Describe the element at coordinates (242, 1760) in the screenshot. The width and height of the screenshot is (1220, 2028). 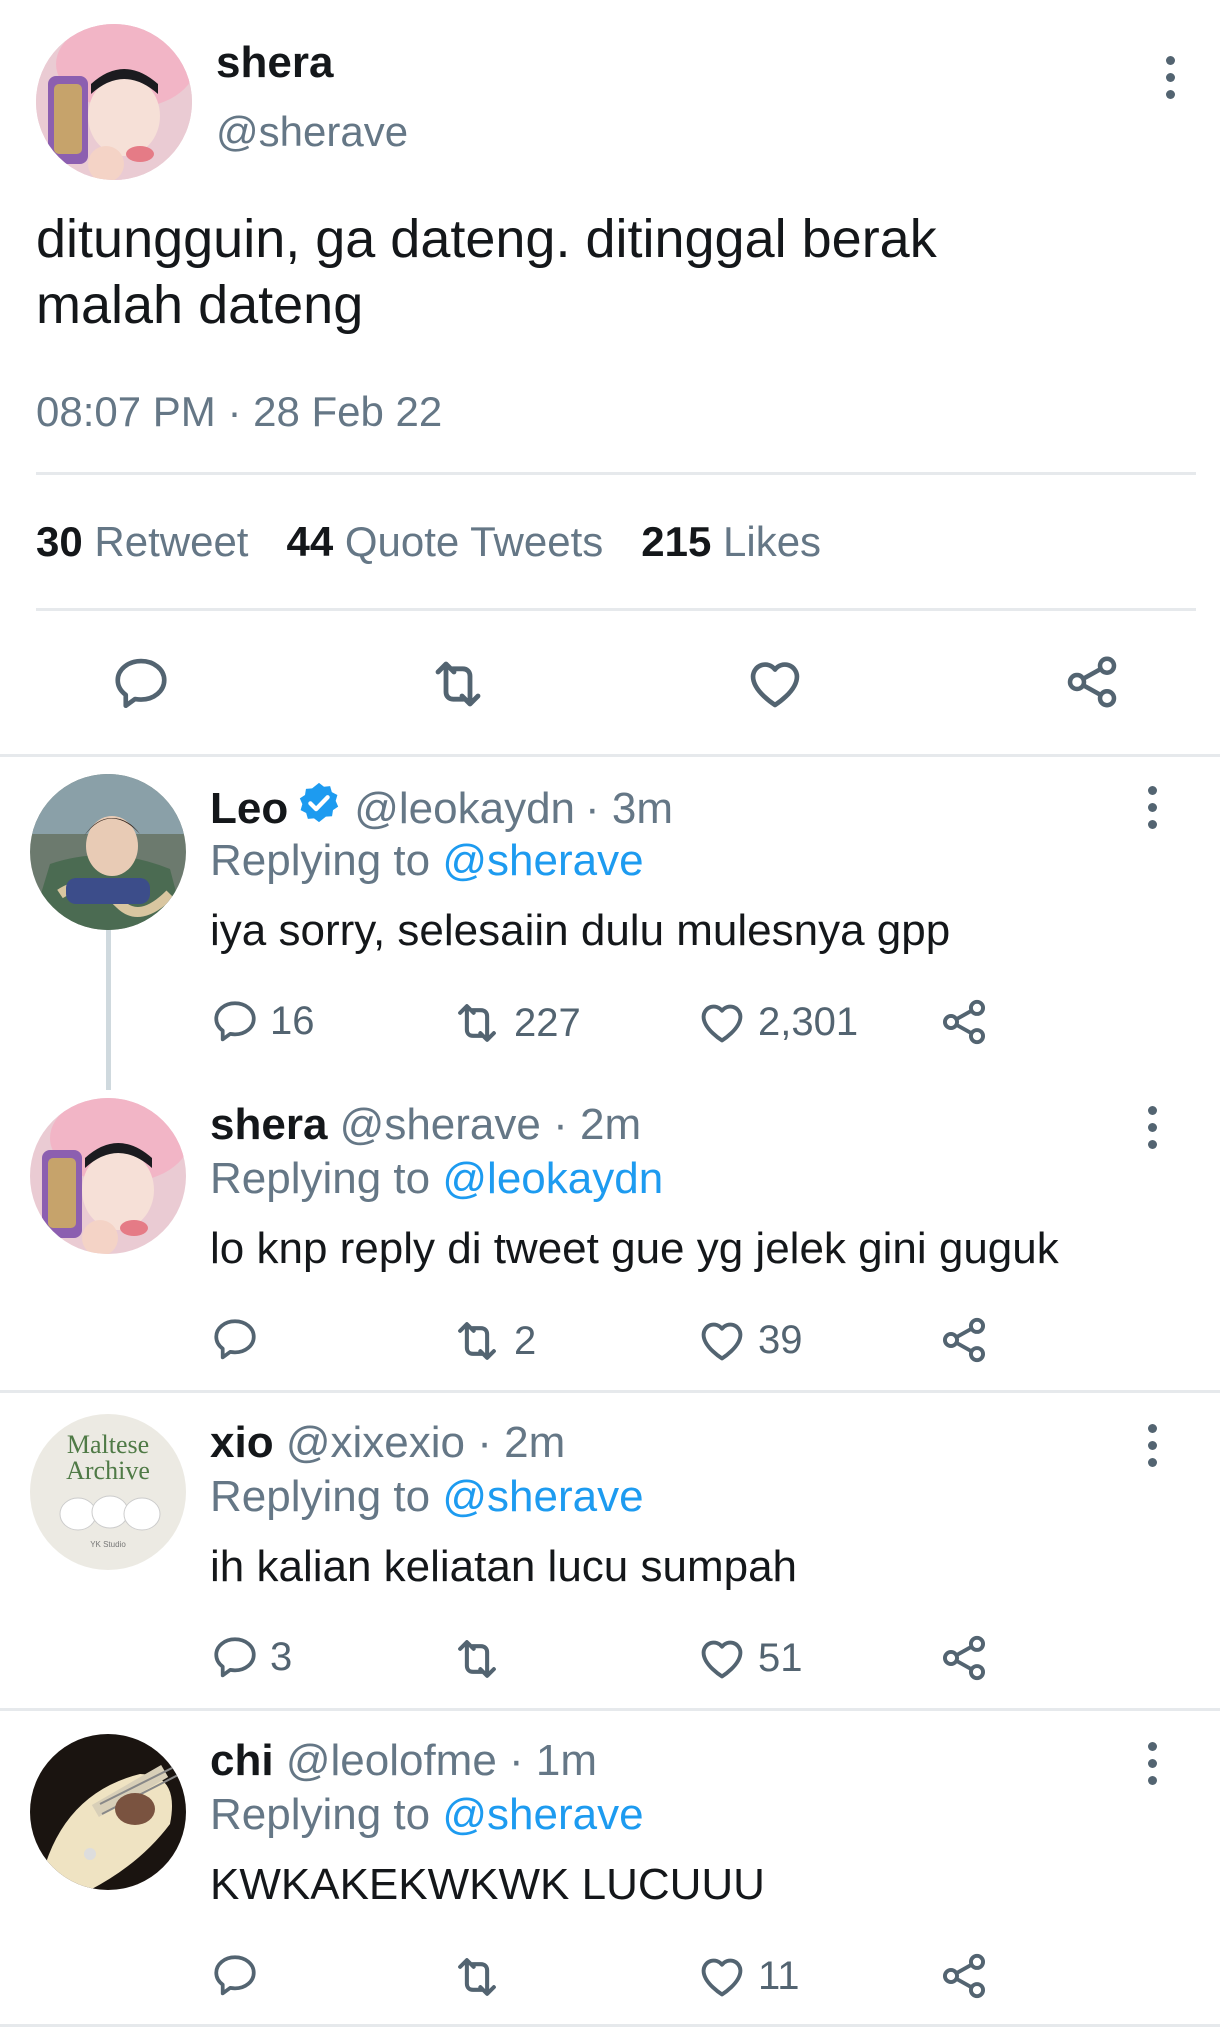
I see `reply-display-name: chi` at that location.